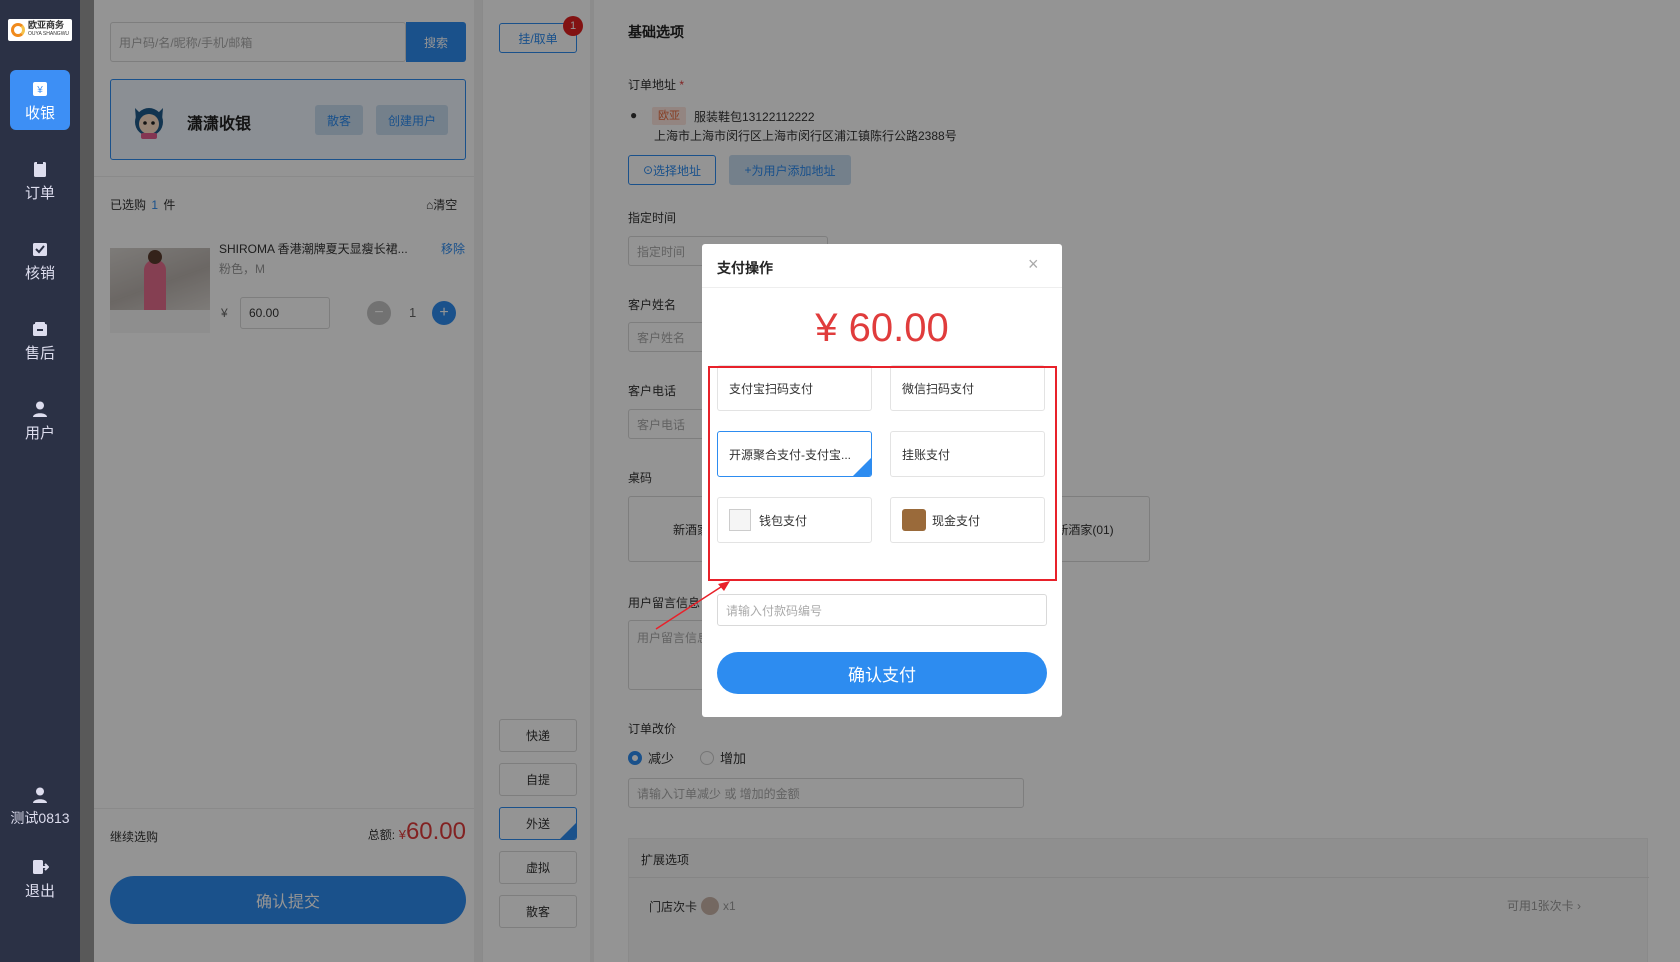 Image resolution: width=1680 pixels, height=962 pixels. What do you see at coordinates (258, 42) in the screenshot?
I see `user-search-input: 用户码/名/昵称/手机/邮箱` at bounding box center [258, 42].